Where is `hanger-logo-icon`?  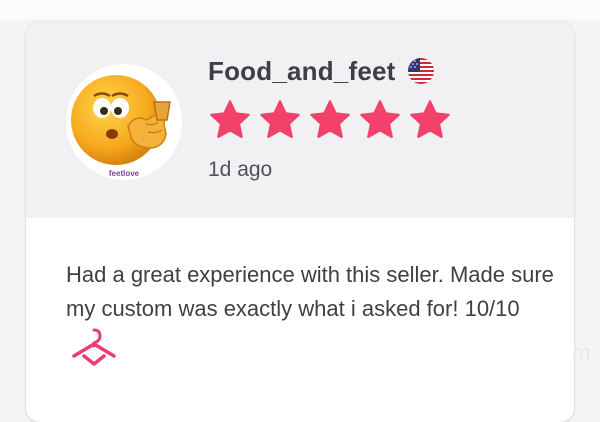 hanger-logo-icon is located at coordinates (94, 351).